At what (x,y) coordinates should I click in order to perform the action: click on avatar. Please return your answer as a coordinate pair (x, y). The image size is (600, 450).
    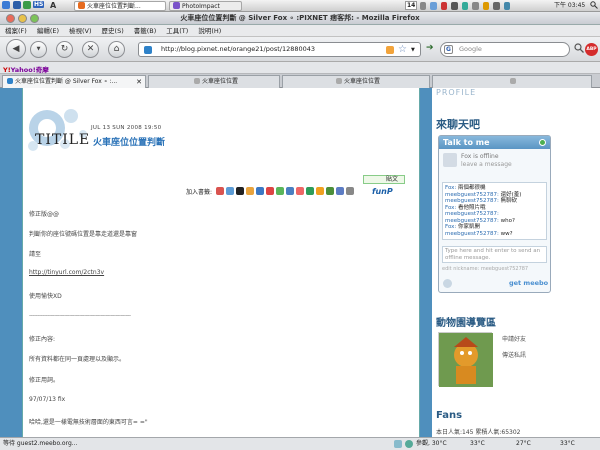
    Looking at the image, I should click on (450, 160).